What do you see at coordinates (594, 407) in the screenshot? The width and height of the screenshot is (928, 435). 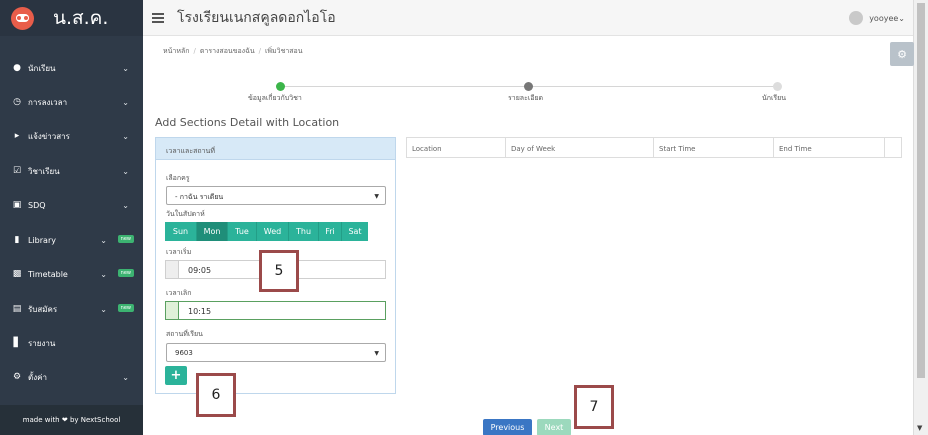 I see `annotation-callout-7: 7` at bounding box center [594, 407].